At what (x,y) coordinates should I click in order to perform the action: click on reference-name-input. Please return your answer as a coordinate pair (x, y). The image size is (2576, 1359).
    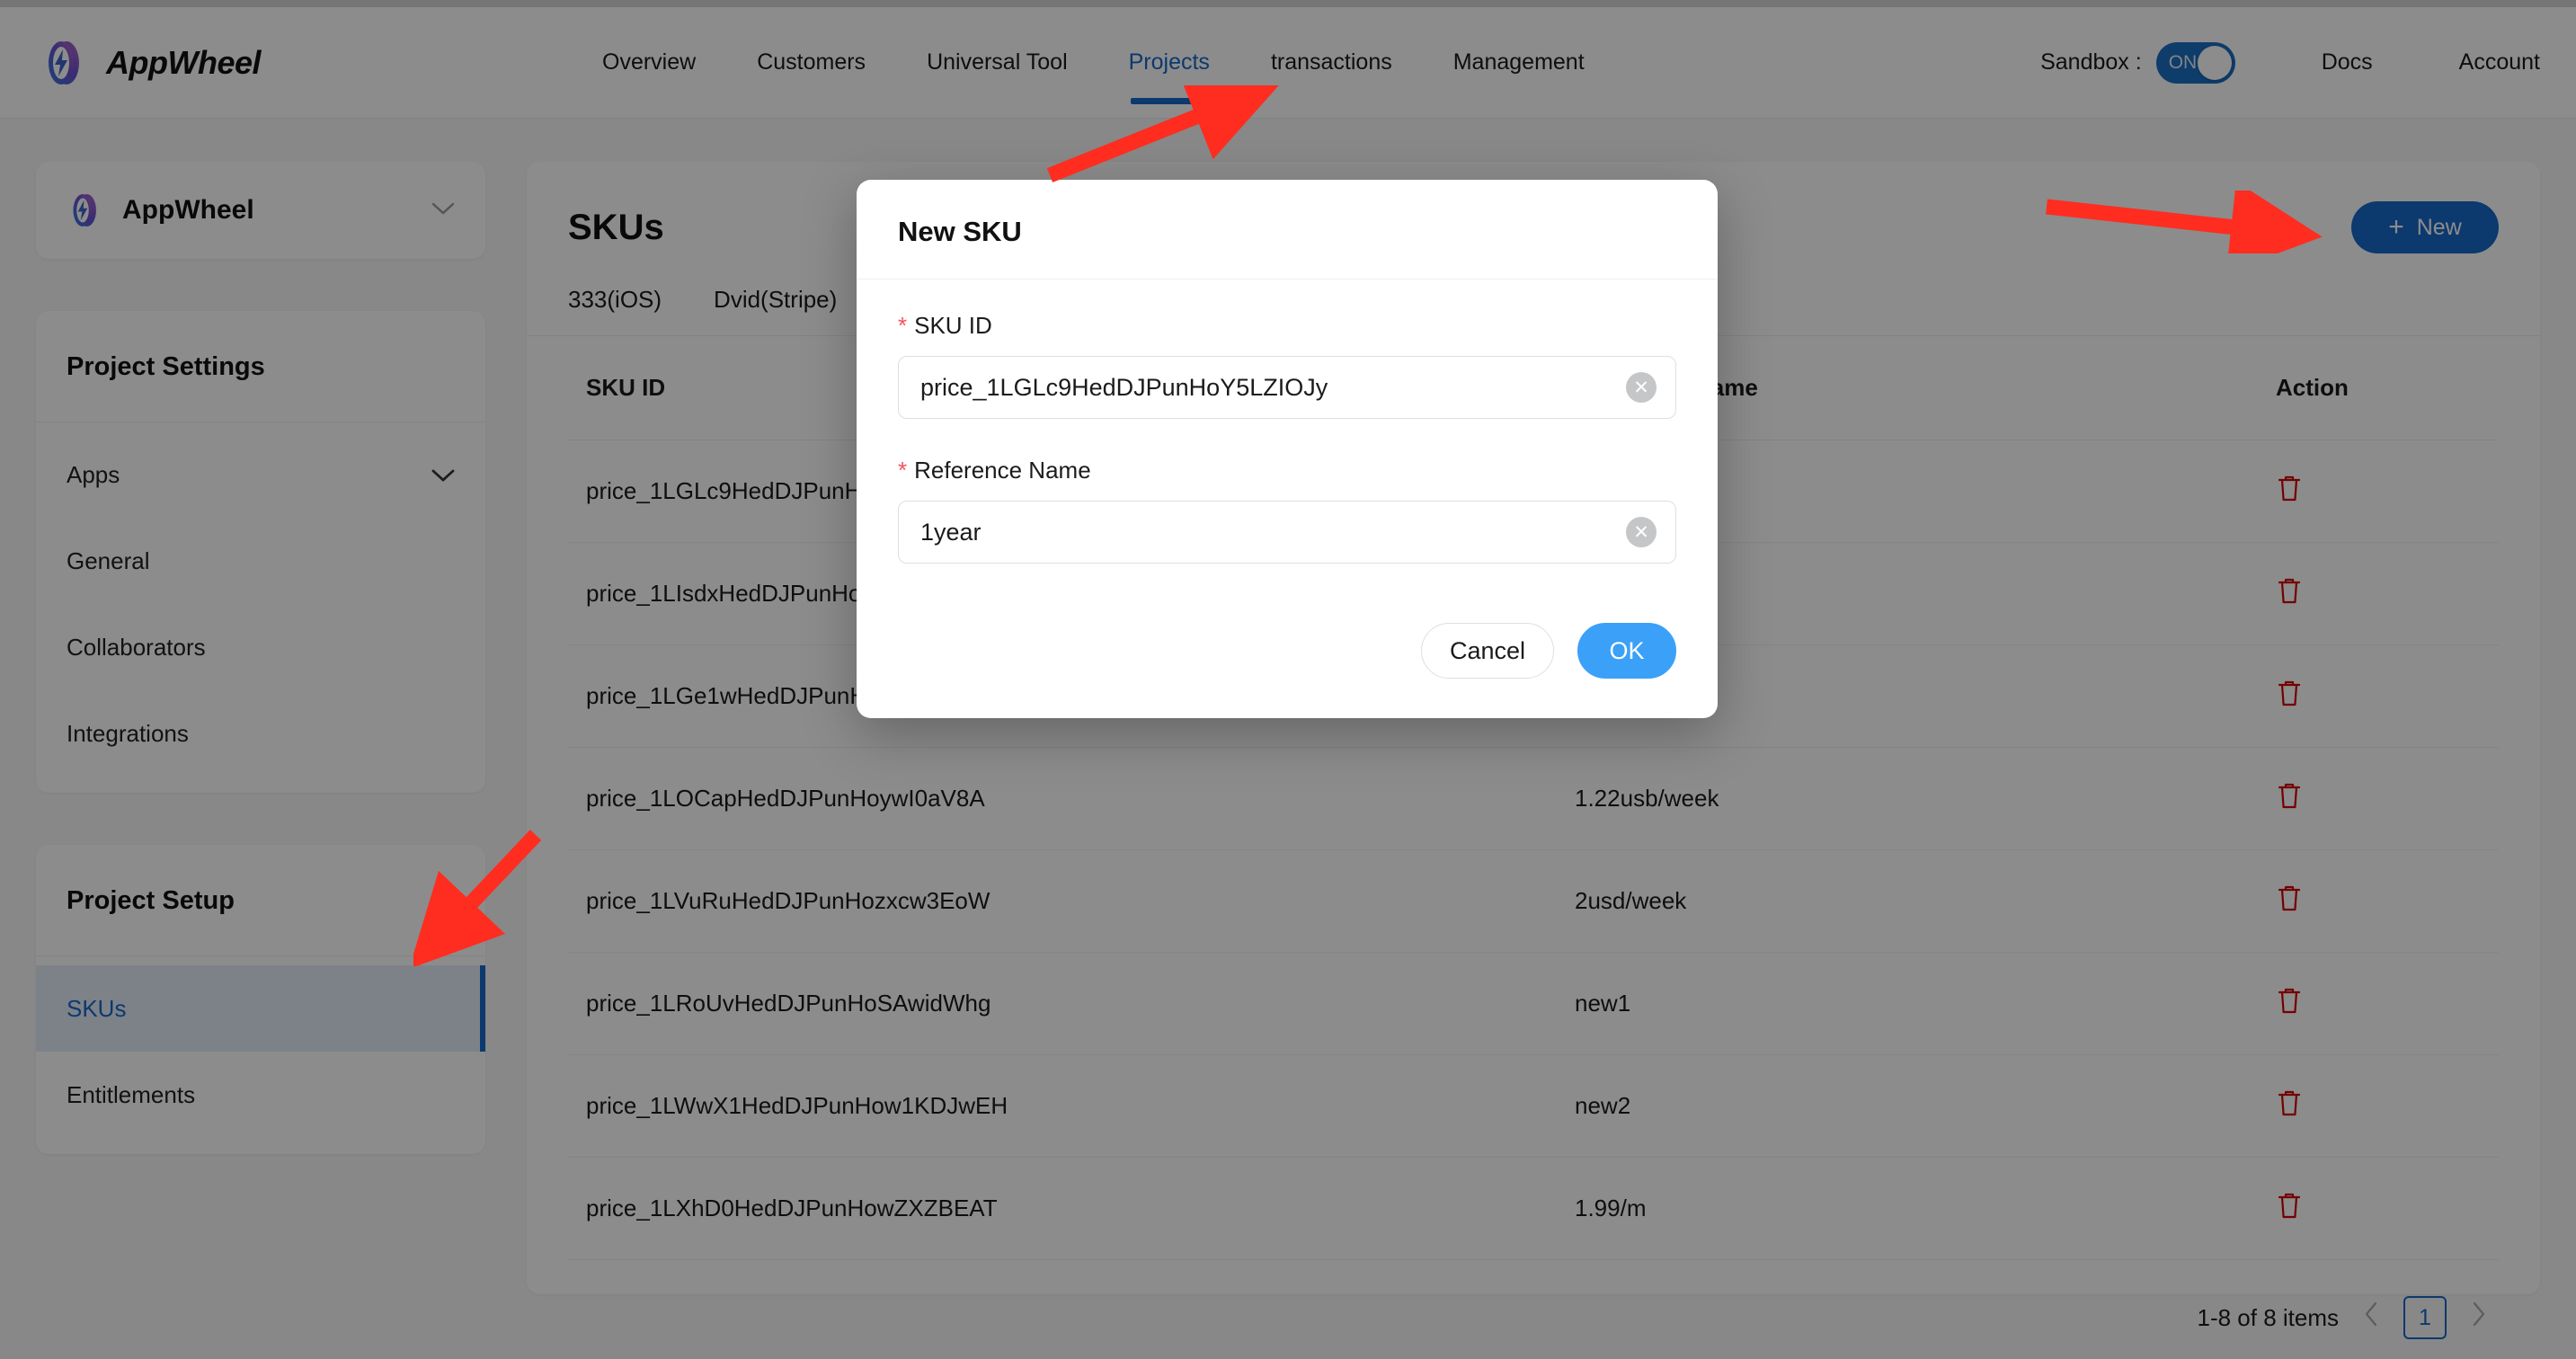
    Looking at the image, I should click on (1287, 532).